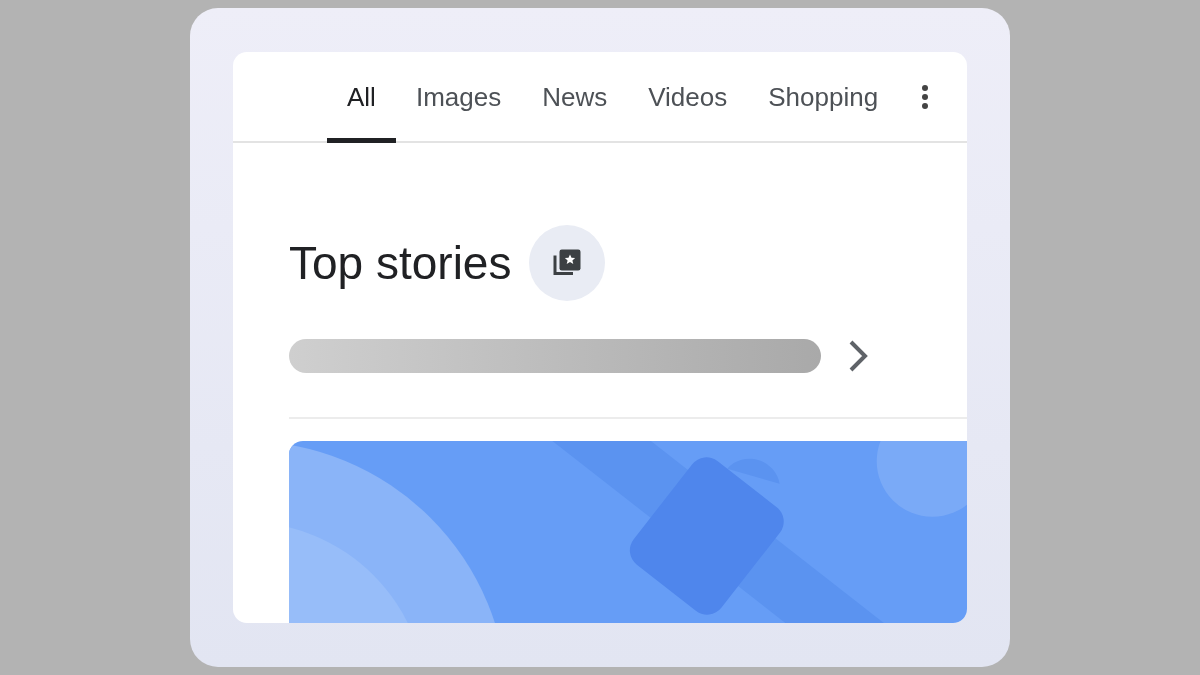 The height and width of the screenshot is (675, 1200). I want to click on tab: Shopping, so click(823, 97).